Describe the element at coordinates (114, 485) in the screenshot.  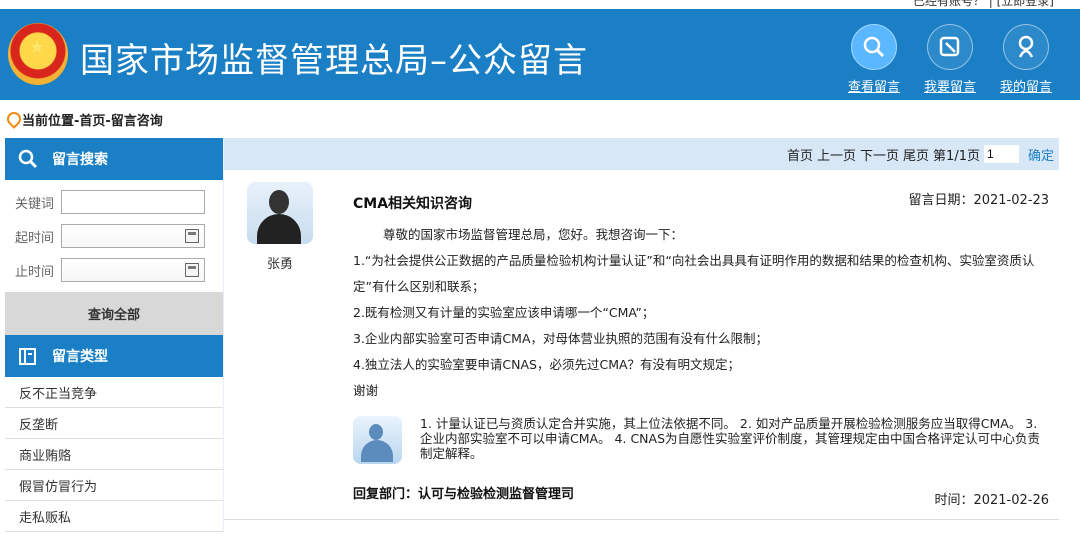
I see `category-item: 假冒仿冒行为` at that location.